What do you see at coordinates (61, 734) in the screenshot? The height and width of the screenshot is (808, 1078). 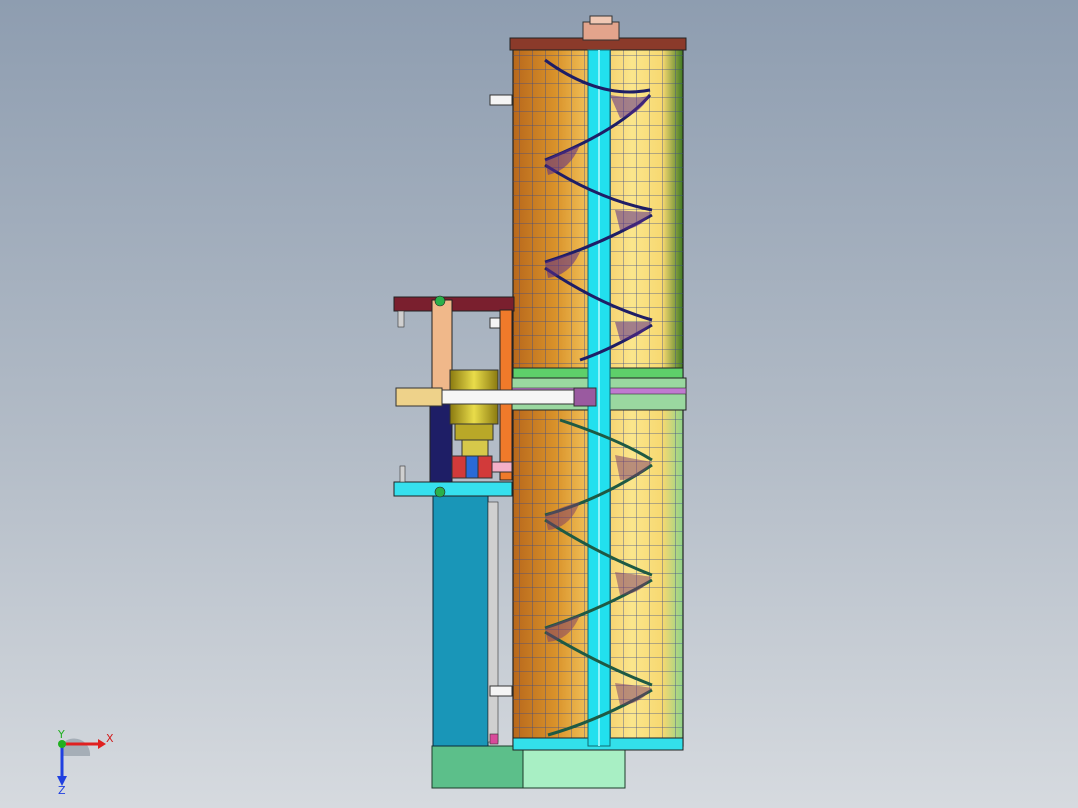 I see `y-axis-label: Y` at bounding box center [61, 734].